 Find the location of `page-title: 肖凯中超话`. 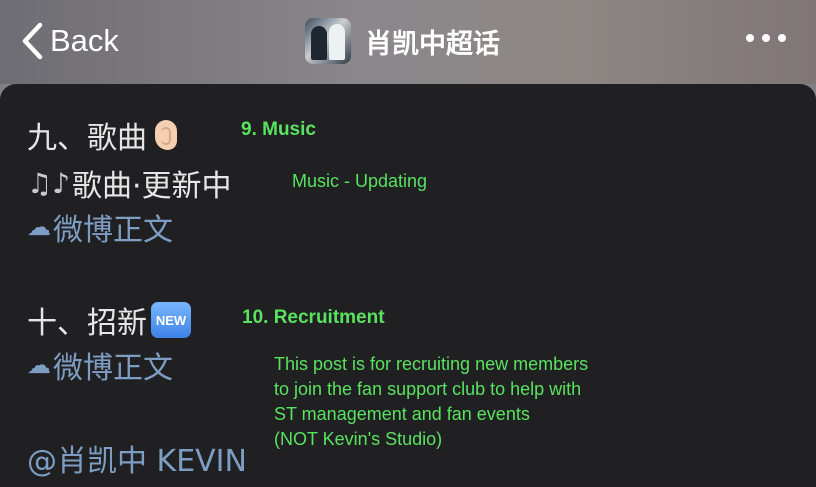

page-title: 肖凯中超话 is located at coordinates (432, 44).